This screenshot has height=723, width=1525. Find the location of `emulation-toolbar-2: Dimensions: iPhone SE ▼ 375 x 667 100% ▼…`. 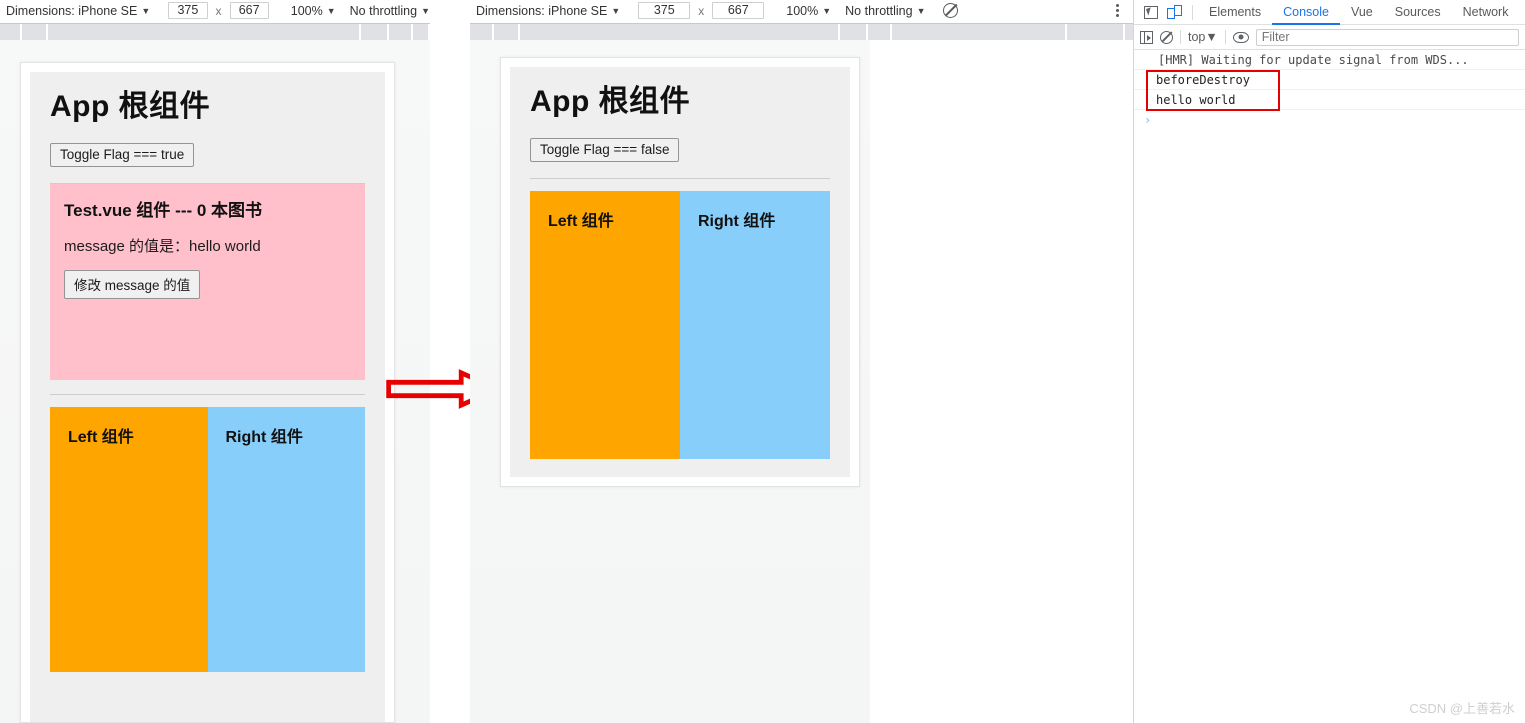

emulation-toolbar-2: Dimensions: iPhone SE ▼ 375 x 667 100% ▼… is located at coordinates (801, 10).